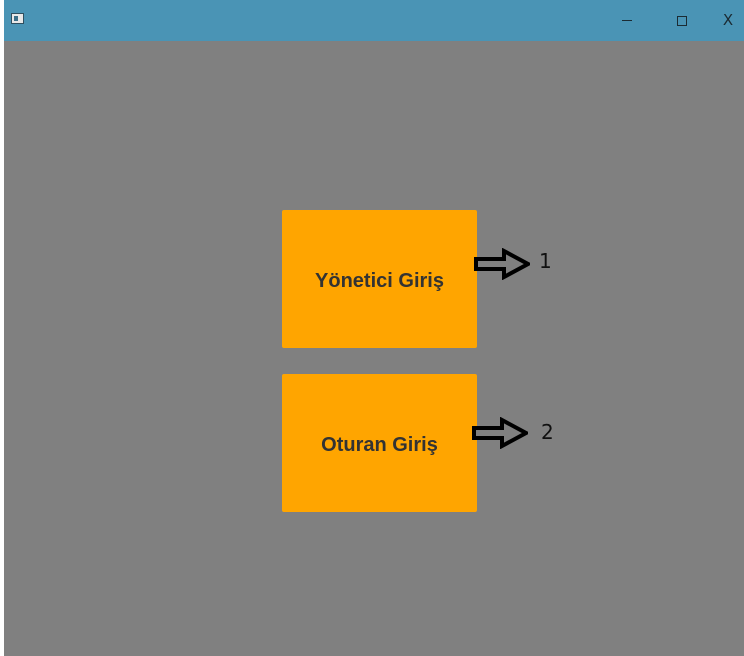 The image size is (744, 656). I want to click on admin-login-button: Yönetici Giriş, so click(379, 279).